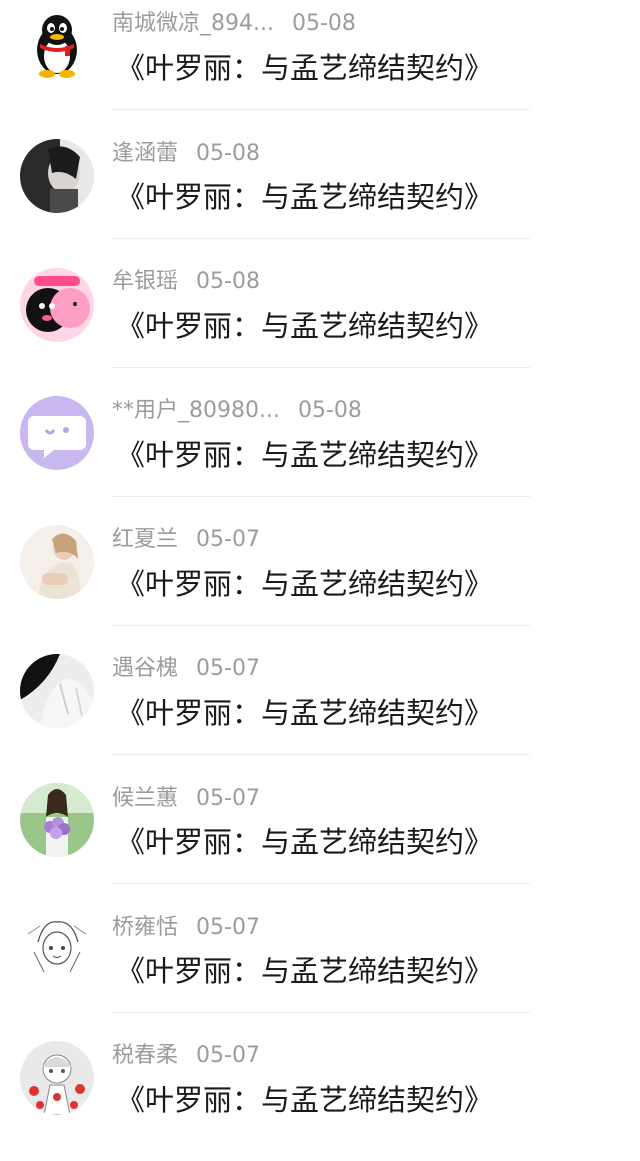 This screenshot has width=640, height=1161. What do you see at coordinates (57, 949) in the screenshot?
I see `sketch-avatar` at bounding box center [57, 949].